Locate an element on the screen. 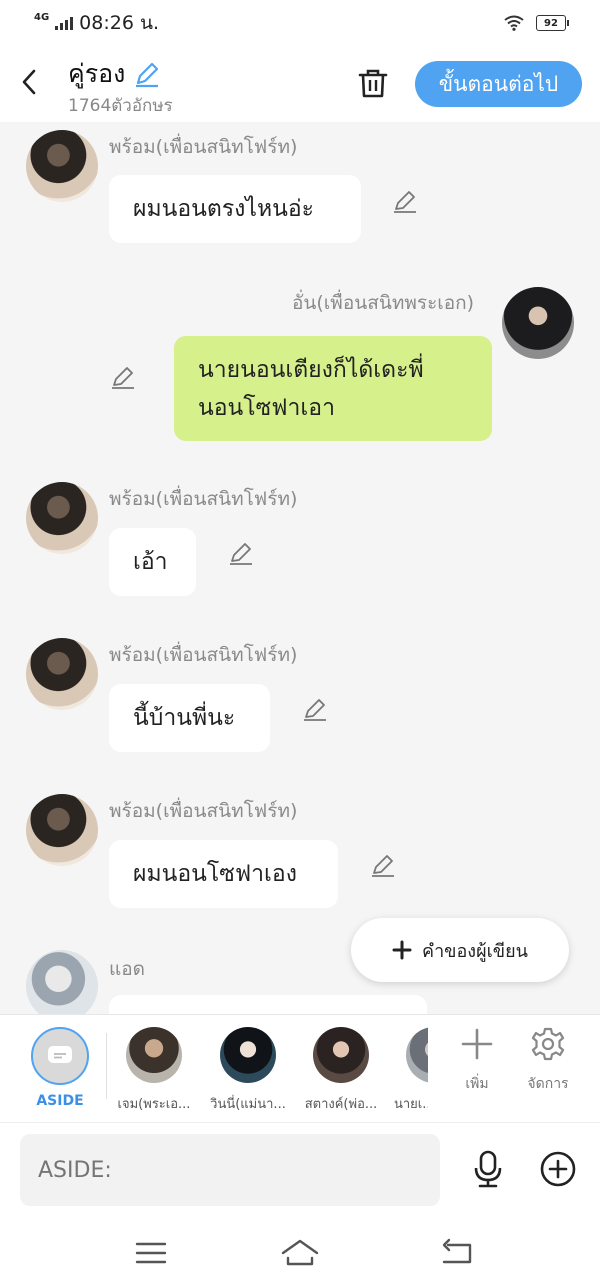 This screenshot has height=1287, width=600. battery-indicator: 92 is located at coordinates (552, 23).